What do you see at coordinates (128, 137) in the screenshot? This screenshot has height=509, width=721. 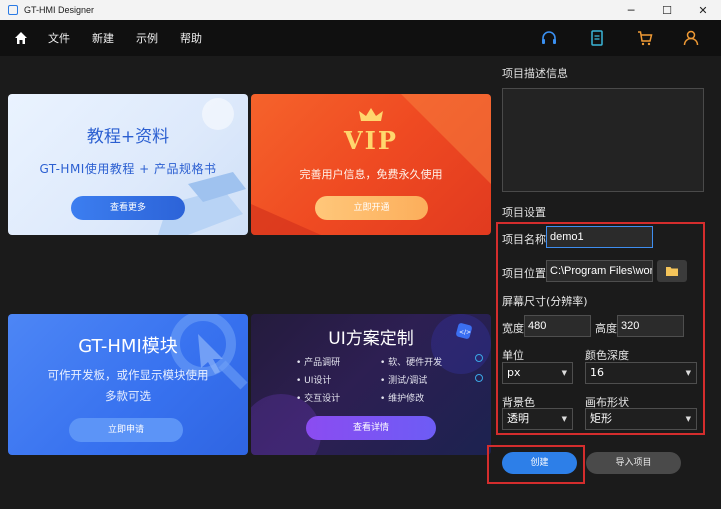 I see `tutorial-title: 教程+资料` at bounding box center [128, 137].